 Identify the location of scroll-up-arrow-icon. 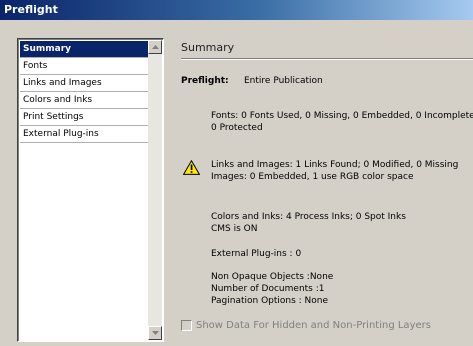
(155, 47).